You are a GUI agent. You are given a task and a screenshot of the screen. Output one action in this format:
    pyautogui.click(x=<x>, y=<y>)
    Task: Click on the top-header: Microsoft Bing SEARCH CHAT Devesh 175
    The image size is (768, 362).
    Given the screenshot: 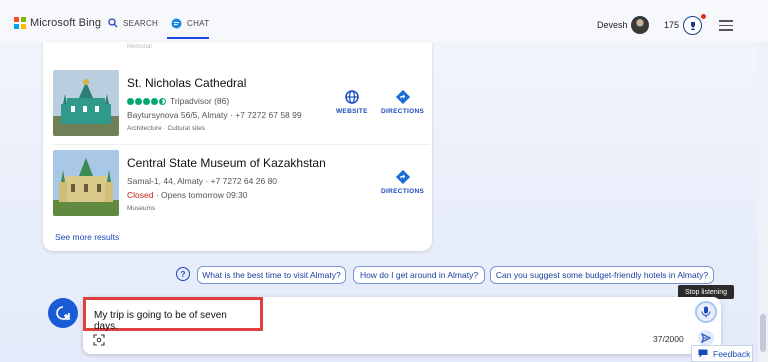 What is the action you would take?
    pyautogui.click(x=384, y=21)
    